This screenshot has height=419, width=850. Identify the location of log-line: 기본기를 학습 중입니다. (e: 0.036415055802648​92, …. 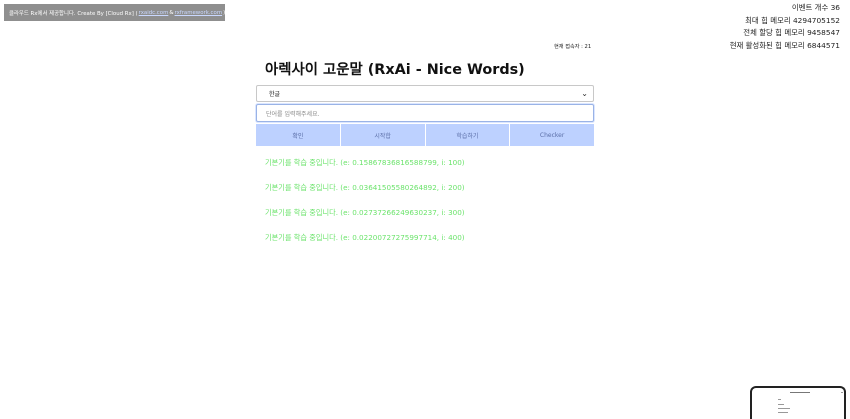
(365, 187).